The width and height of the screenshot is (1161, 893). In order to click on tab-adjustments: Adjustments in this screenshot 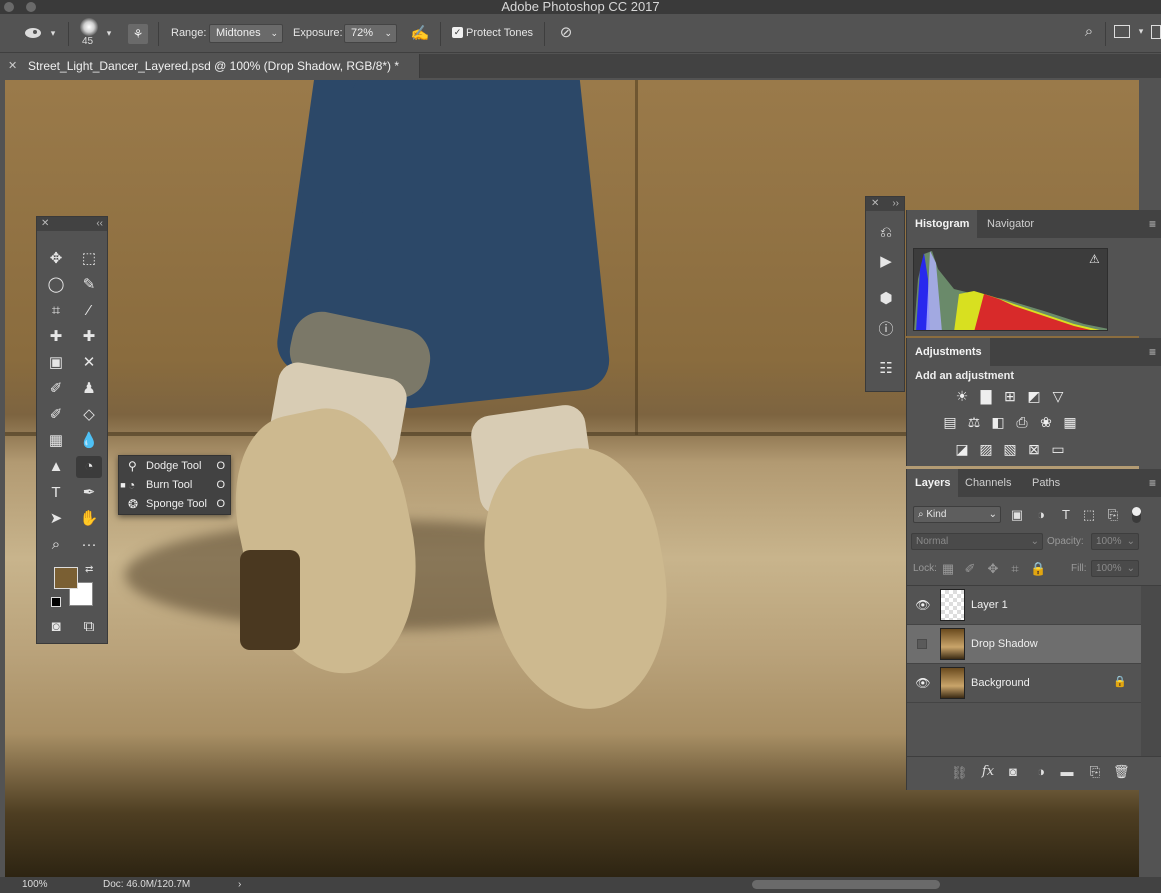, I will do `click(948, 352)`.